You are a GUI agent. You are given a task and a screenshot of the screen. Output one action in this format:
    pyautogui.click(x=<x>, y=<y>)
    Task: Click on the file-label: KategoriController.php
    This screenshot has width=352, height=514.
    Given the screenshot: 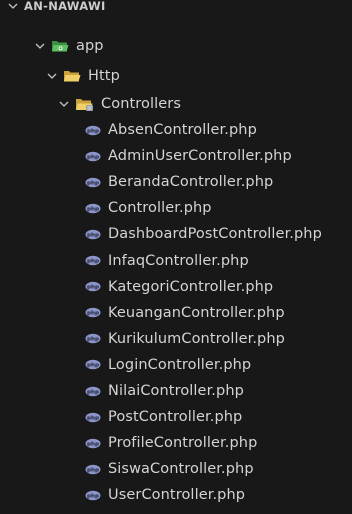 What is the action you would take?
    pyautogui.click(x=191, y=286)
    